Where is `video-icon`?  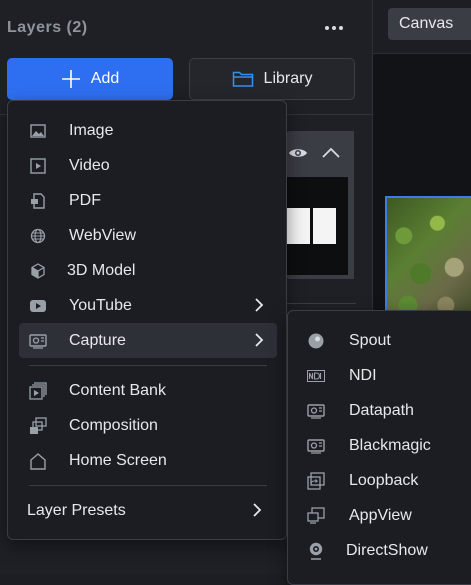
video-icon is located at coordinates (38, 166).